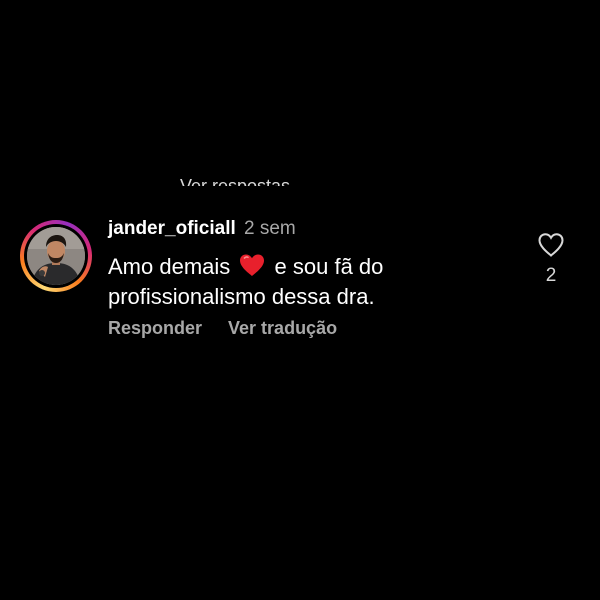  Describe the element at coordinates (235, 181) in the screenshot. I see `previous-reply-text: Ver respostas` at that location.